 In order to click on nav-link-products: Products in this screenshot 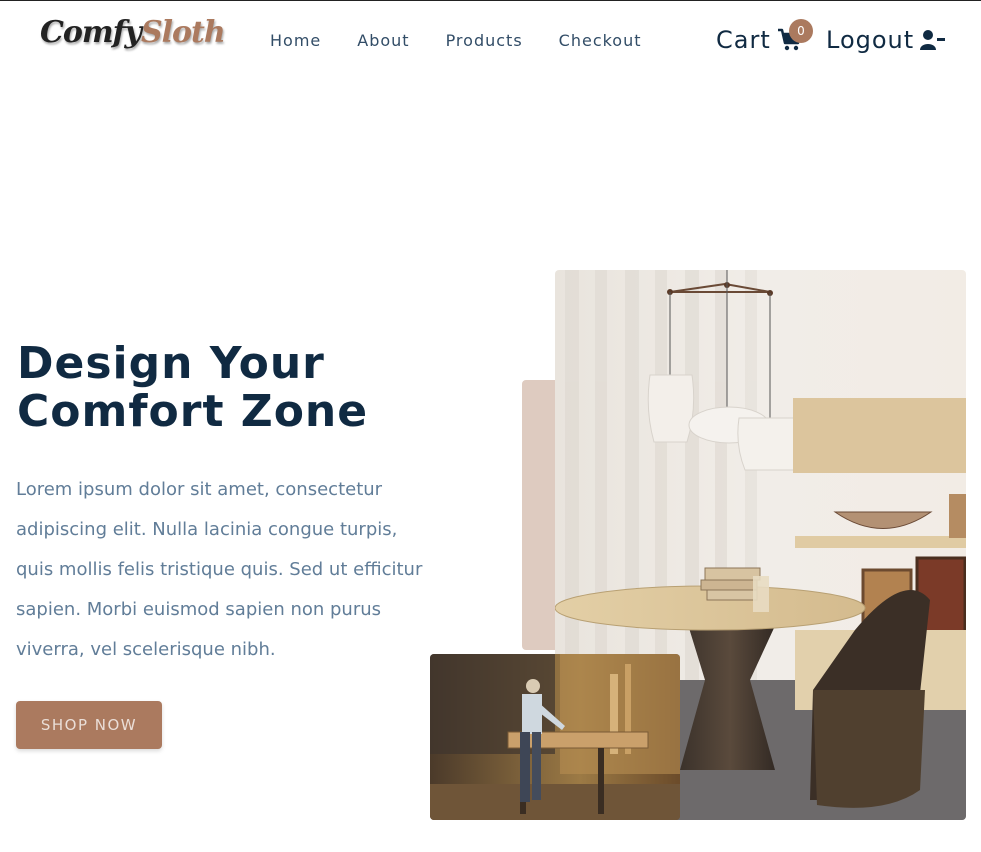, I will do `click(484, 40)`.